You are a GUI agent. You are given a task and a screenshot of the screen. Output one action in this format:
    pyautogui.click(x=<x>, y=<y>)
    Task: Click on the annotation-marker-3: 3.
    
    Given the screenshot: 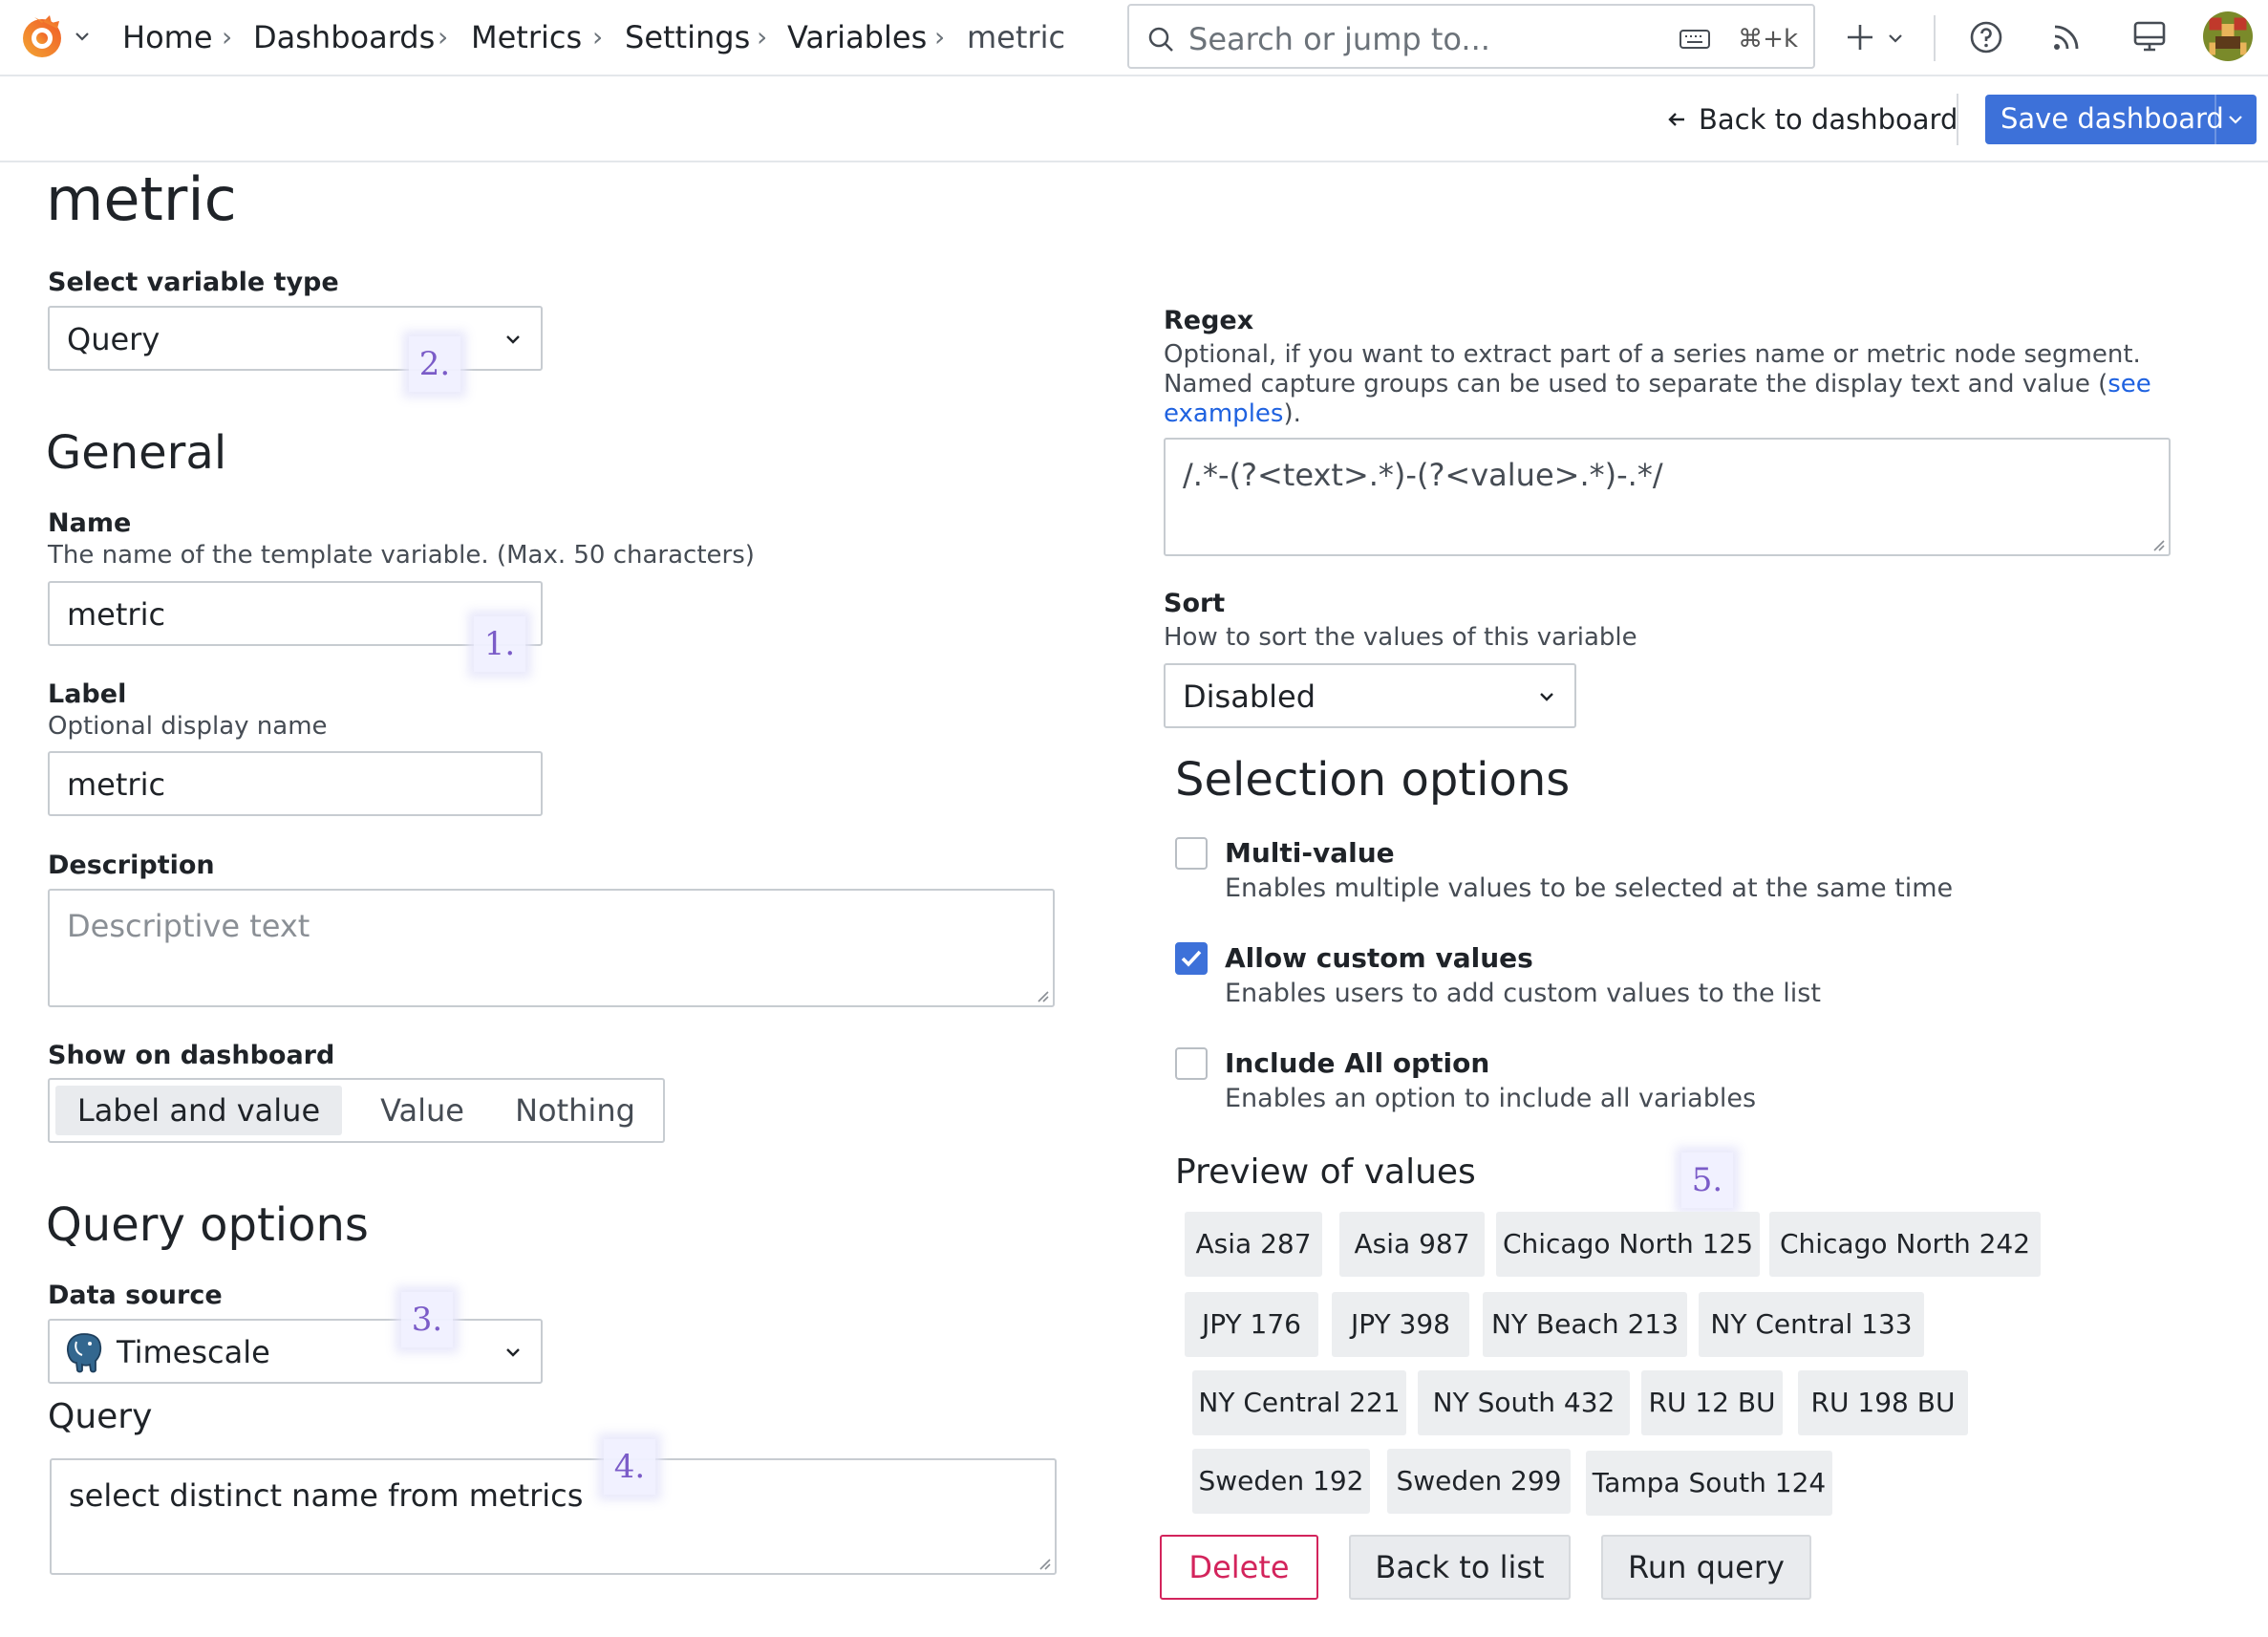 What is the action you would take?
    pyautogui.click(x=427, y=1319)
    